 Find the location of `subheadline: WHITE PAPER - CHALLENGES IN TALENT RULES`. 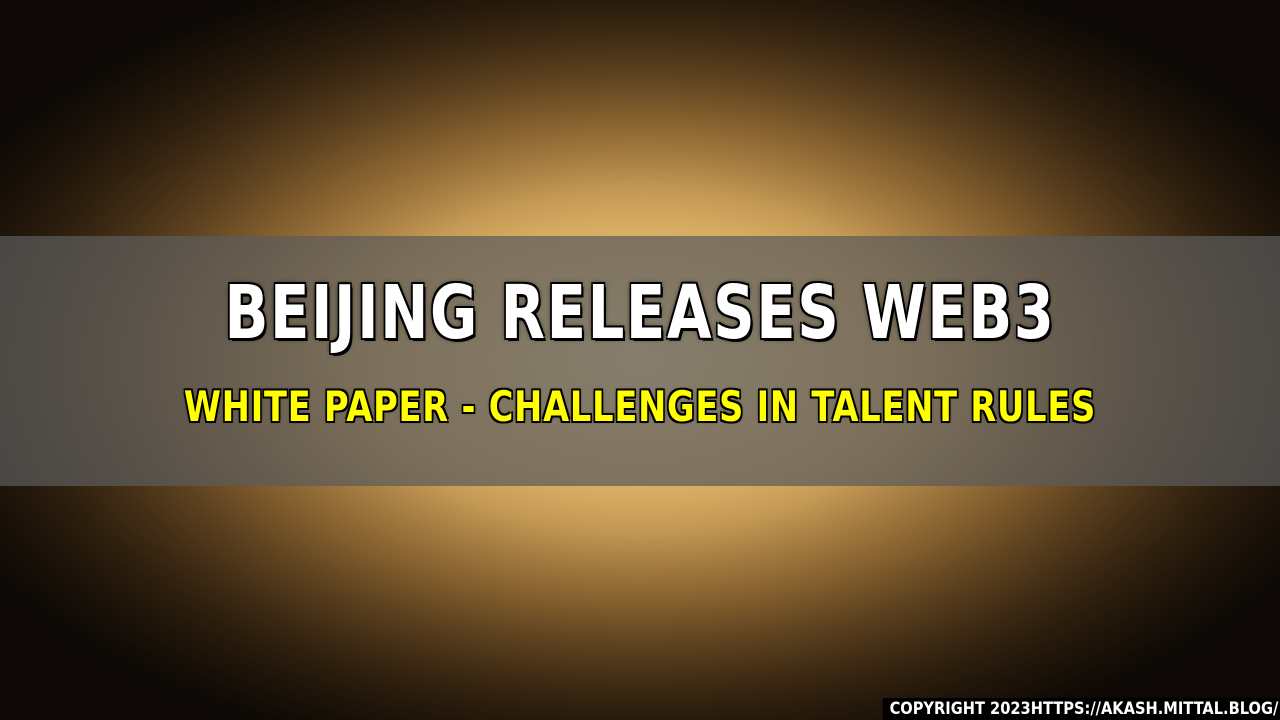

subheadline: WHITE PAPER - CHALLENGES IN TALENT RULES is located at coordinates (640, 406).